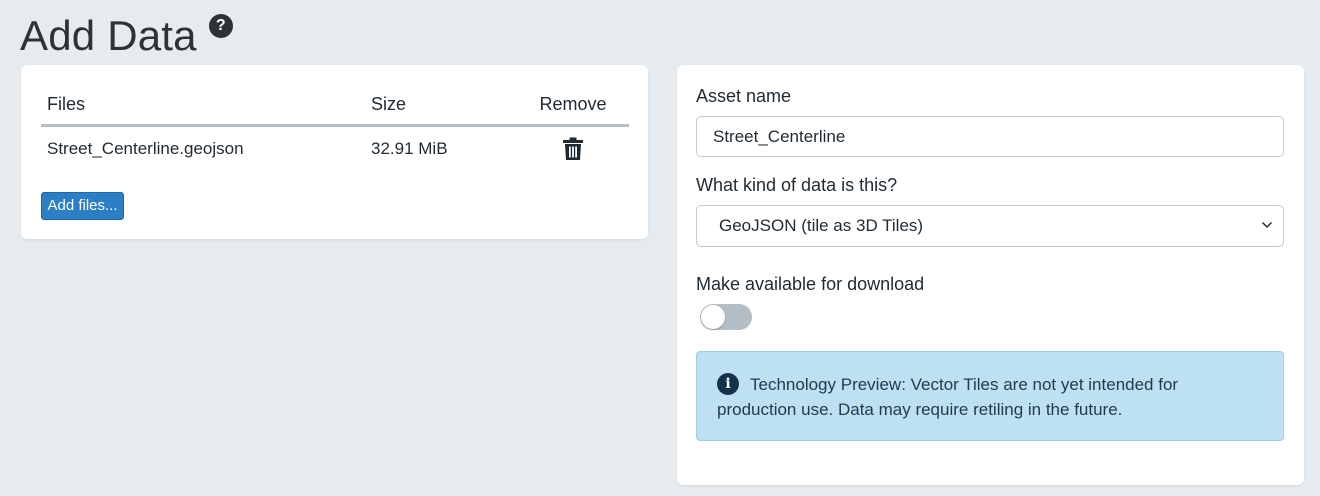 The height and width of the screenshot is (496, 1320). I want to click on data-kind-label: What kind of data is this?, so click(797, 185).